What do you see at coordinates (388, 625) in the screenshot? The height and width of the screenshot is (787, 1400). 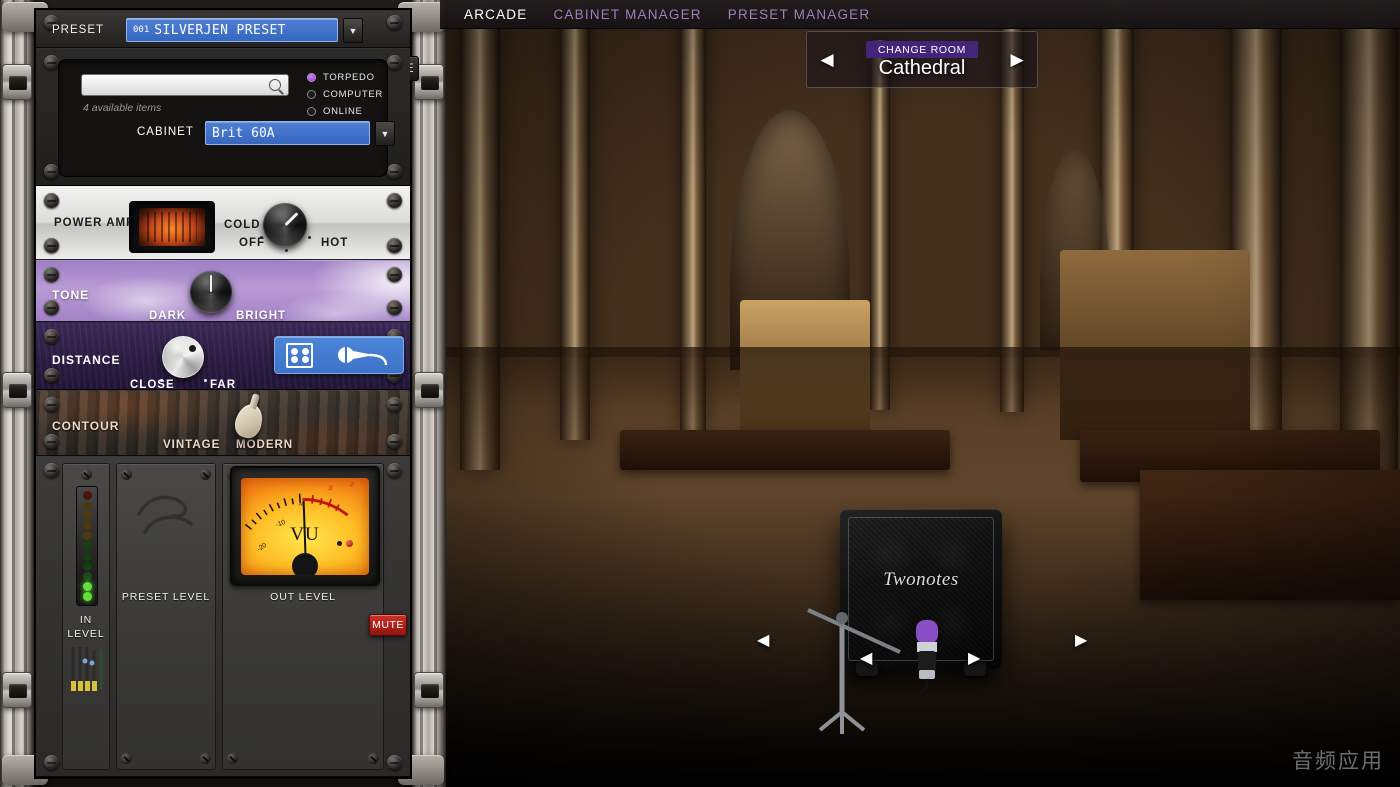 I see `mute-button: MUTE` at bounding box center [388, 625].